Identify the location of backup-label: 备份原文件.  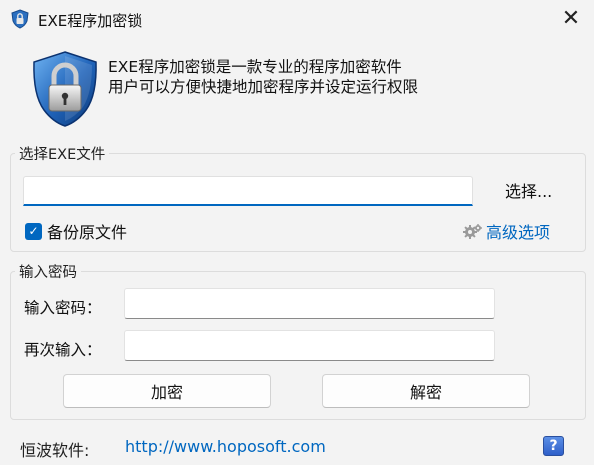
(87, 232).